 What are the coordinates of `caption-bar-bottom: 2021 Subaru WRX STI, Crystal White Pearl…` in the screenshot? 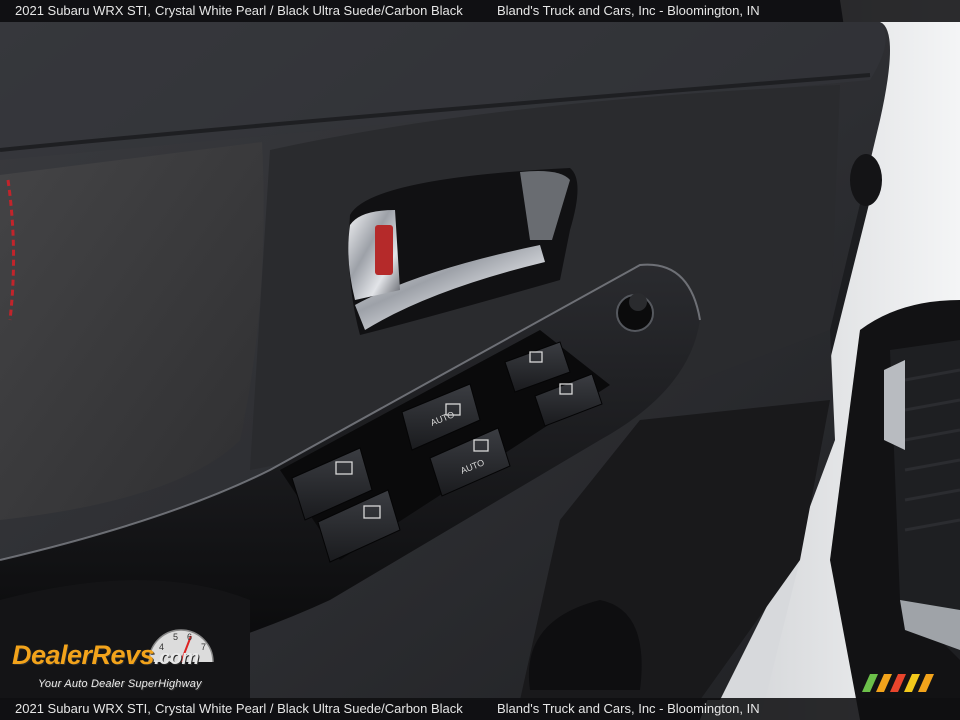 It's located at (480, 709).